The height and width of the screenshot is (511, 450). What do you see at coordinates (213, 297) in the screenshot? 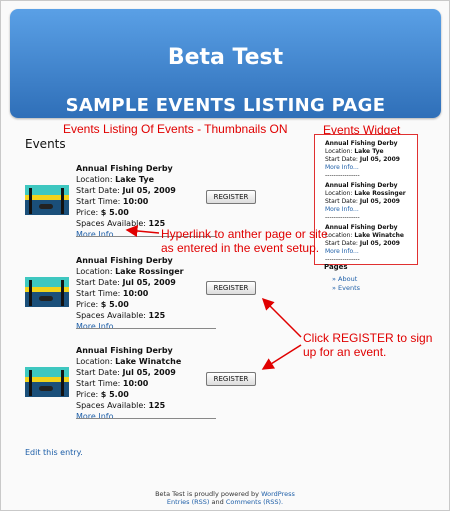
I see `annotation-arrows` at bounding box center [213, 297].